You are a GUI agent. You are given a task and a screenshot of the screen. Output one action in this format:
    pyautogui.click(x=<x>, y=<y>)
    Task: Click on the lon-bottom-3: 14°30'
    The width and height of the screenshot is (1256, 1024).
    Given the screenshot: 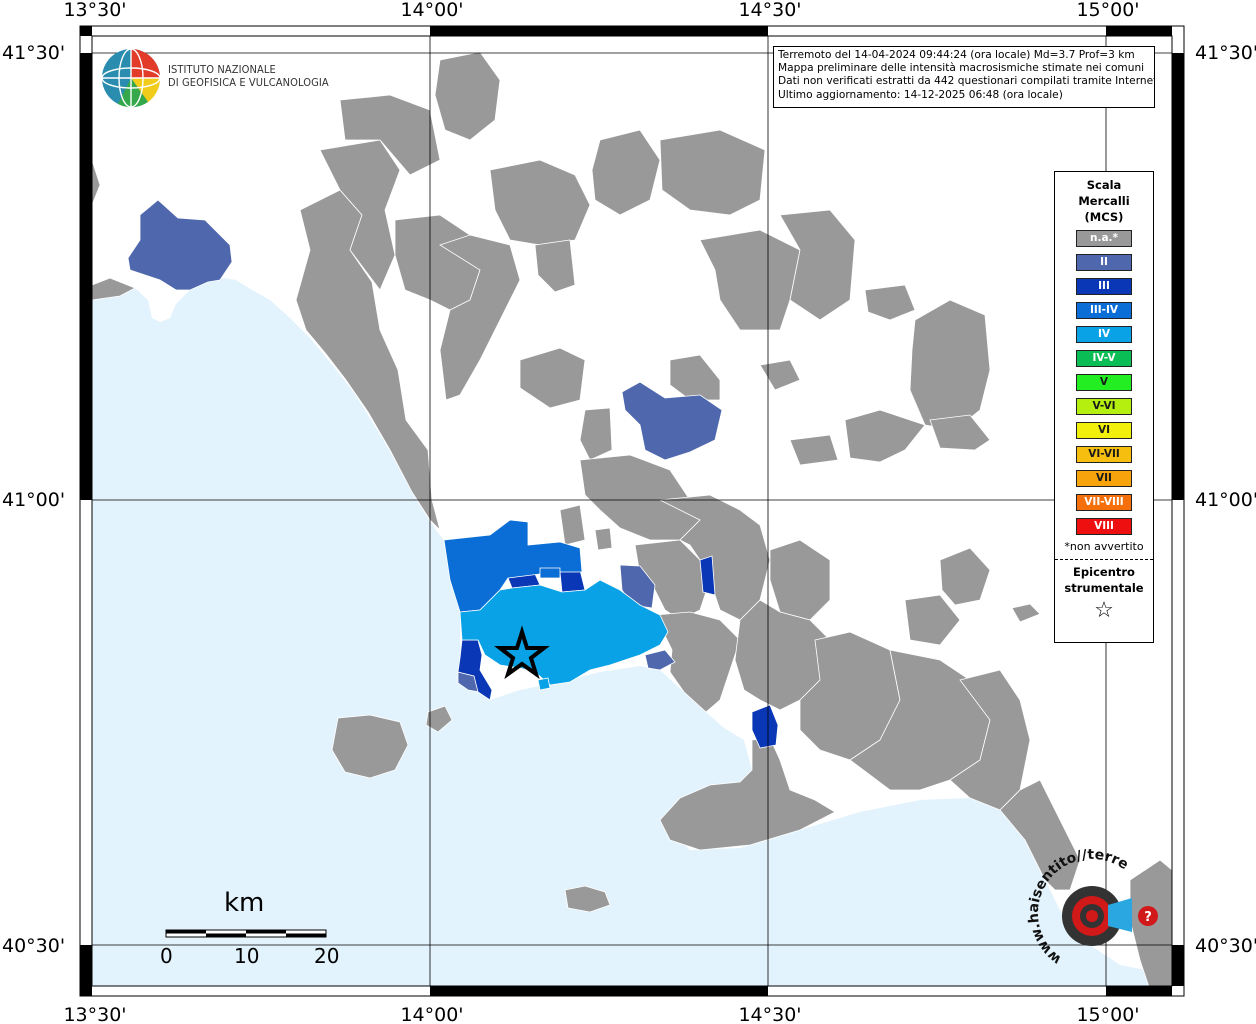 What is the action you would take?
    pyautogui.click(x=769, y=1014)
    